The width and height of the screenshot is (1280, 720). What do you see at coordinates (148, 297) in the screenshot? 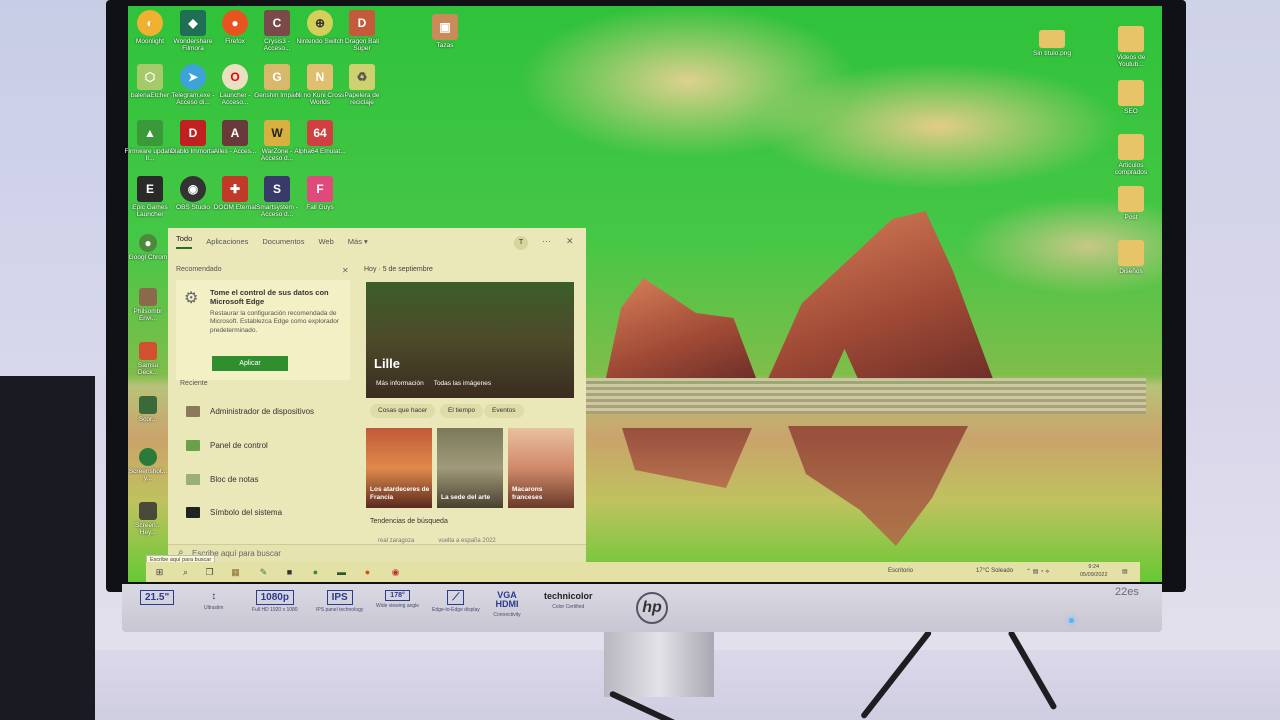
I see `app-icon` at bounding box center [148, 297].